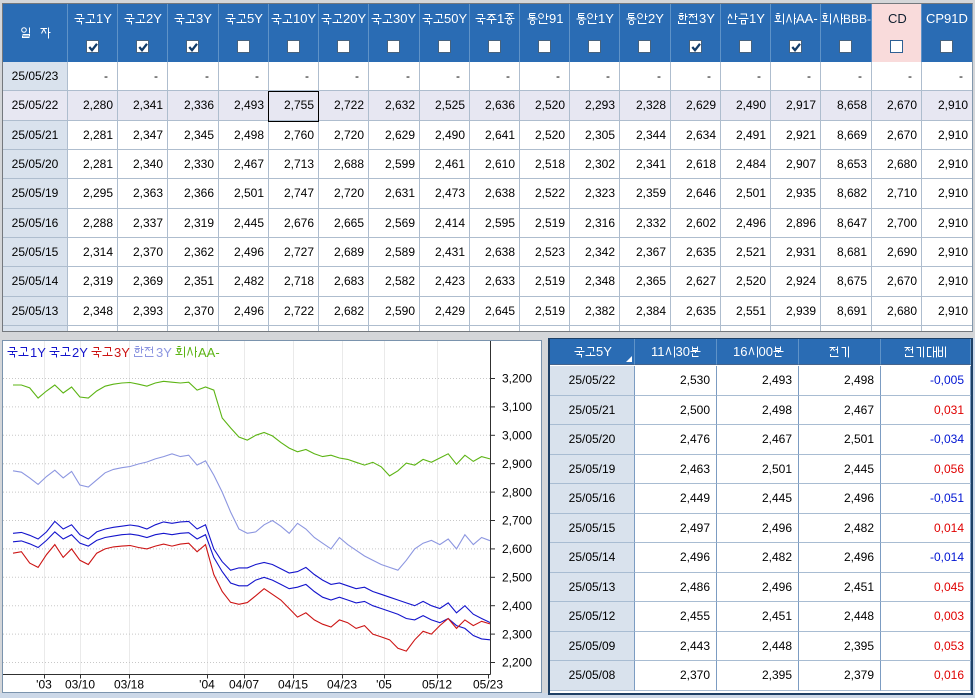 This screenshot has width=975, height=698. What do you see at coordinates (517, 521) in the screenshot?
I see `svg-text: 2,700` at bounding box center [517, 521].